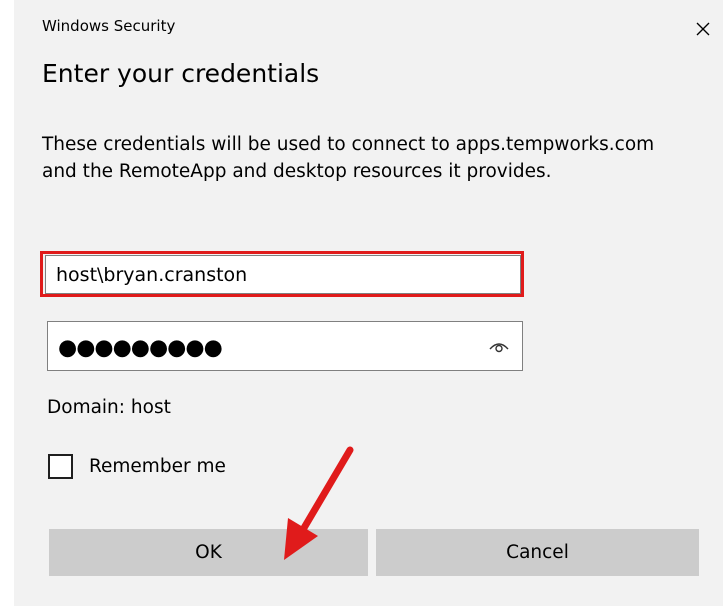 The height and width of the screenshot is (606, 723). I want to click on eye-icon, so click(499, 348).